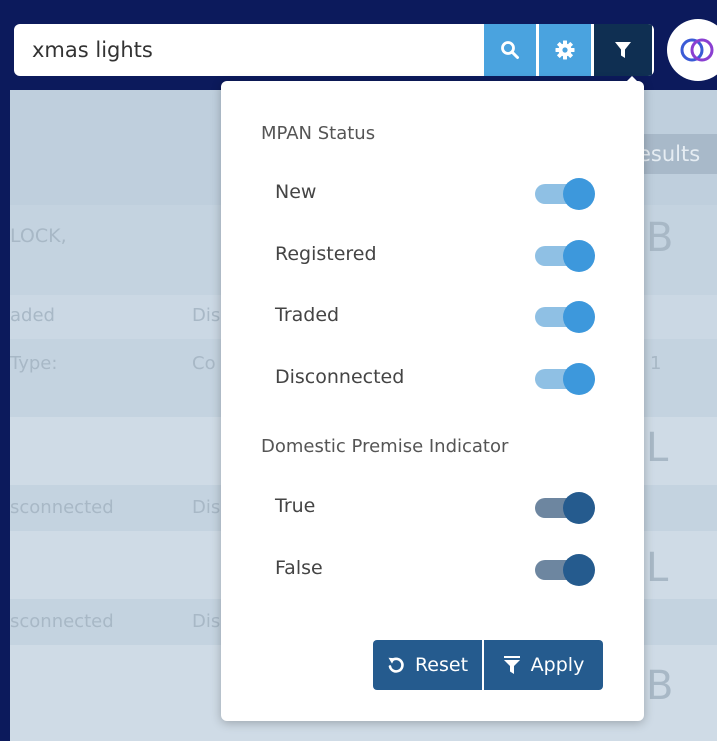 Image resolution: width=717 pixels, height=741 pixels. Describe the element at coordinates (396, 665) in the screenshot. I see `undo-icon` at that location.